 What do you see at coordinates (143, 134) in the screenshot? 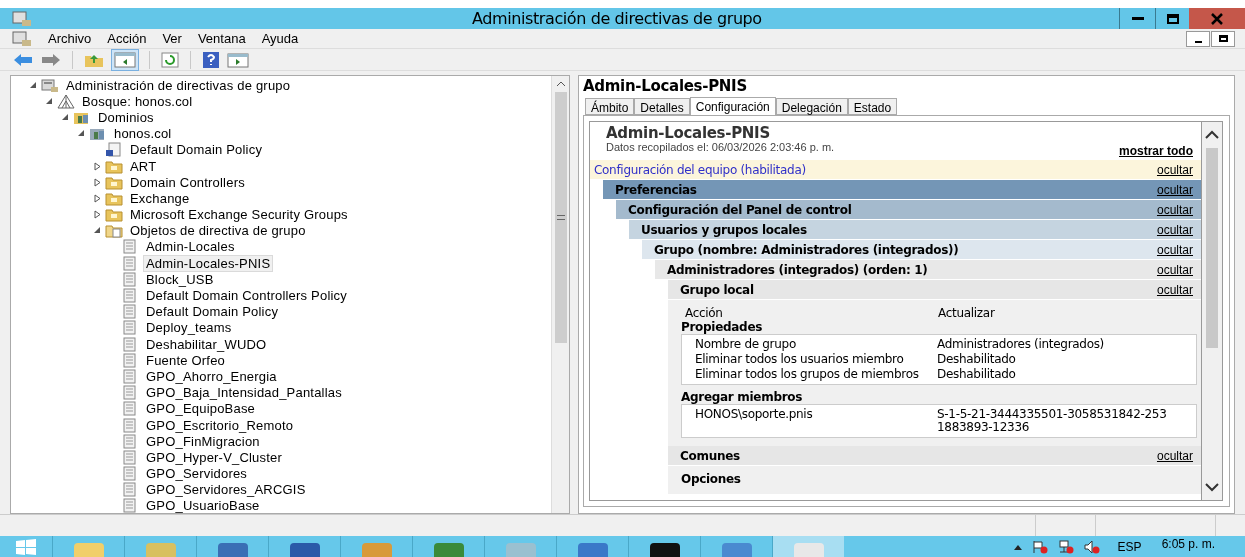
I see `tree-item: honos.col` at bounding box center [143, 134].